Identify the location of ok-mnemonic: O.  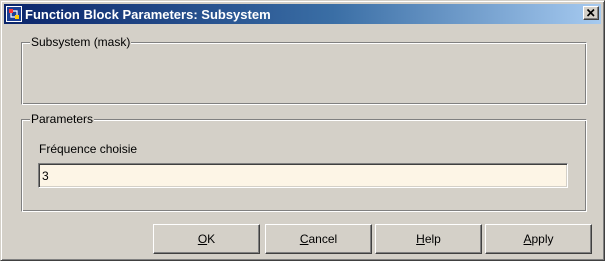
(202, 239).